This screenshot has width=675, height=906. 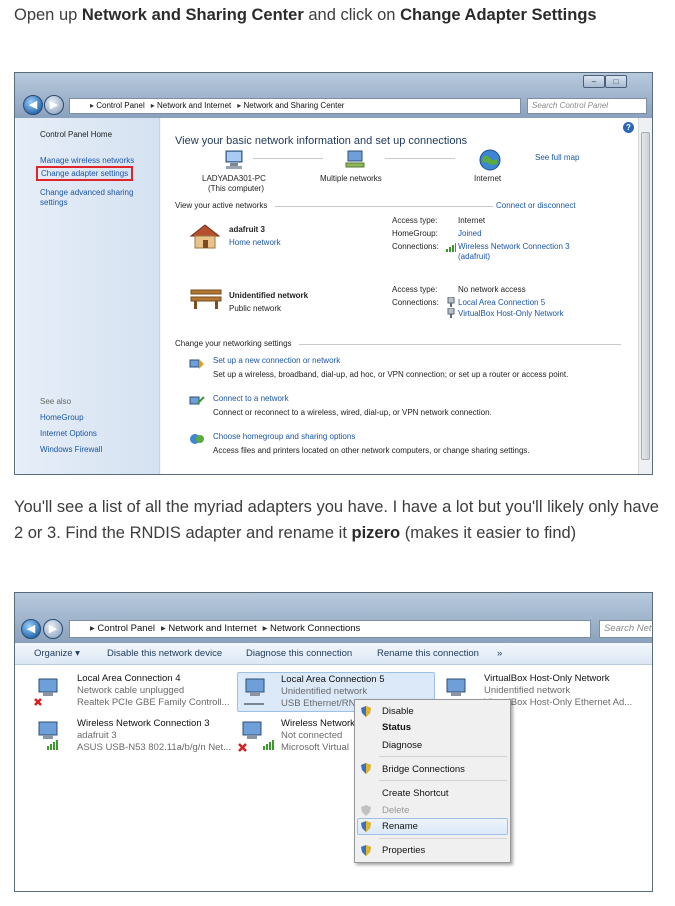 I want to click on map-connector-line, so click(x=420, y=158).